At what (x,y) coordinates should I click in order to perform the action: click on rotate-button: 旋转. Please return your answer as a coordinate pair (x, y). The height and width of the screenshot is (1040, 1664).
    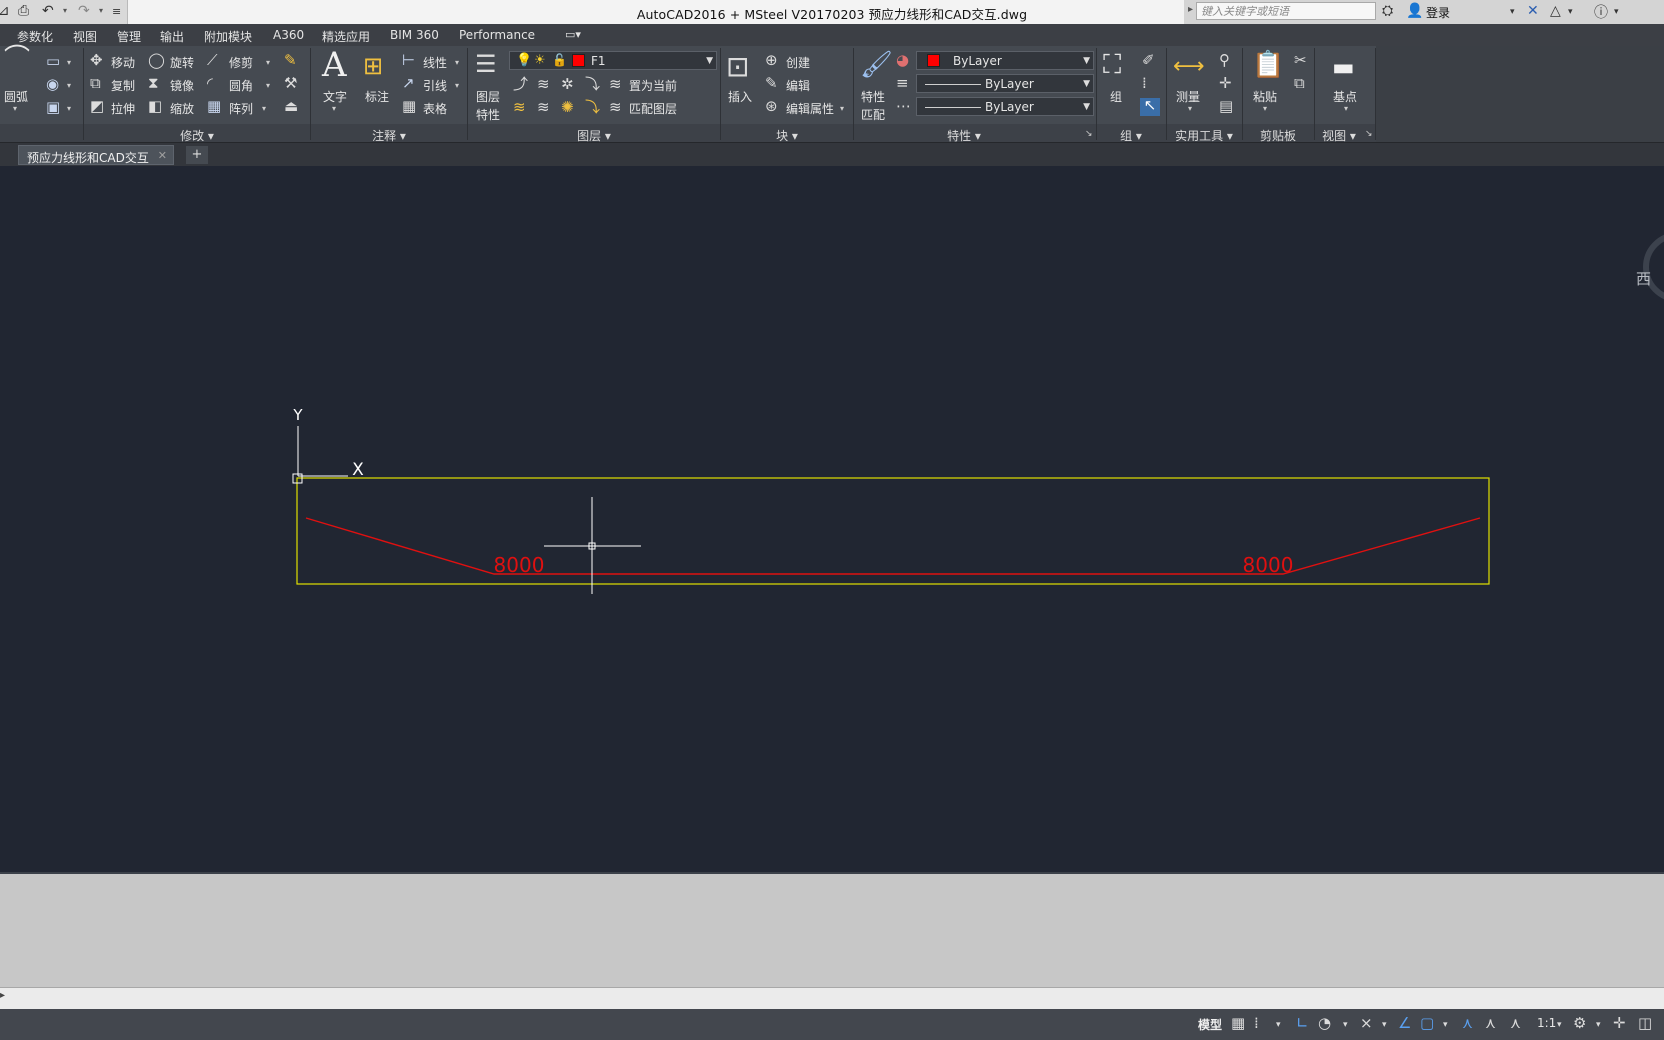
    Looking at the image, I should click on (182, 62).